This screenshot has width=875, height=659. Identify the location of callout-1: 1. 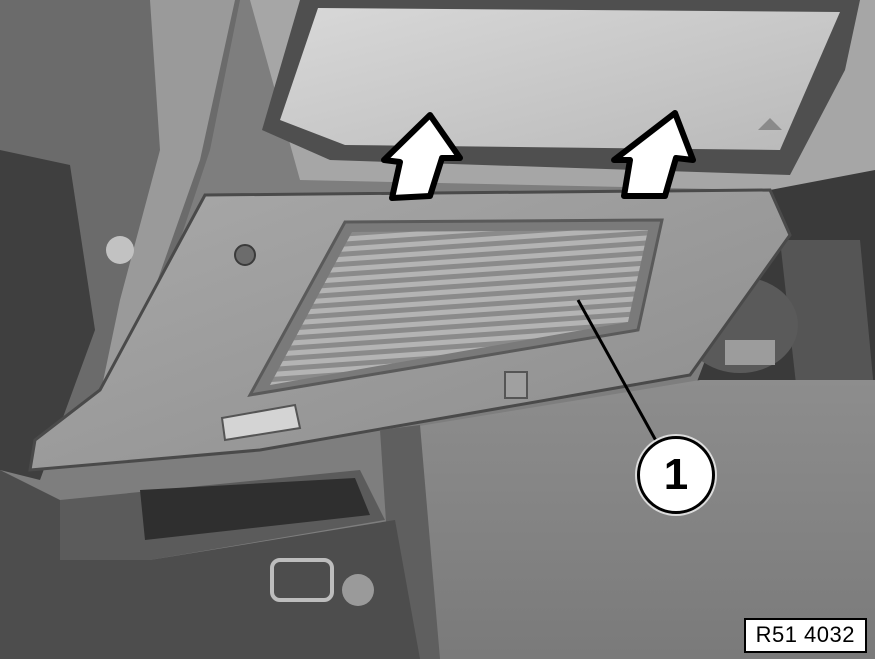
(676, 475).